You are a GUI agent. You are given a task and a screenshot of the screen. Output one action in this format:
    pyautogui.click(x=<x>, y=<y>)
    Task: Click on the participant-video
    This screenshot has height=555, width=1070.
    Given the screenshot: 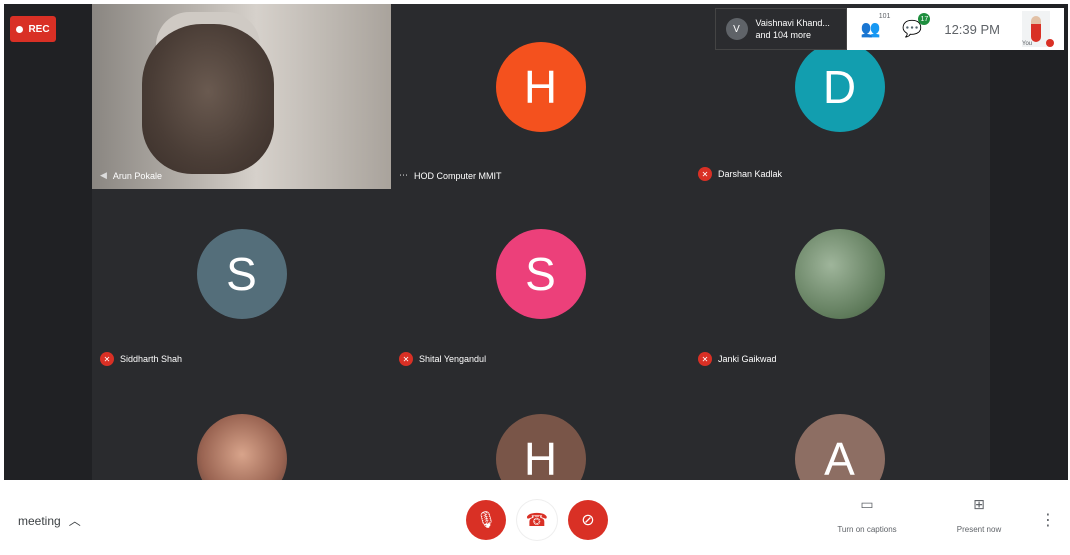 What is the action you would take?
    pyautogui.click(x=208, y=99)
    